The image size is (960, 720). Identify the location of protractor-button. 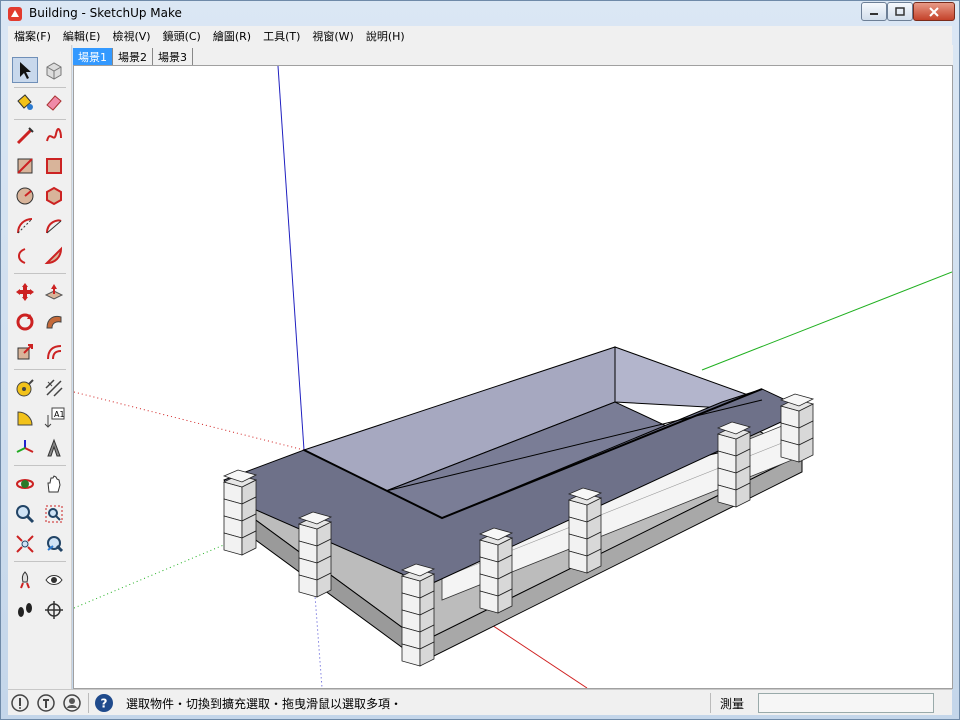
(25, 418).